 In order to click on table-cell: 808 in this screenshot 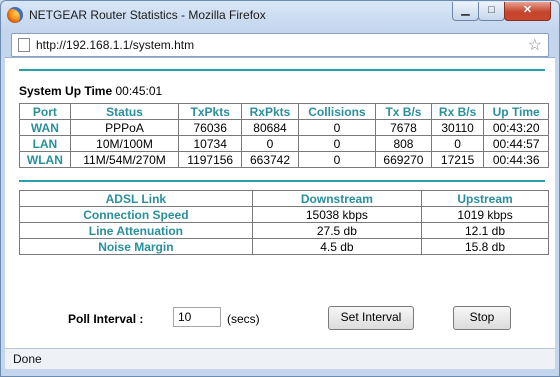, I will do `click(403, 143)`.